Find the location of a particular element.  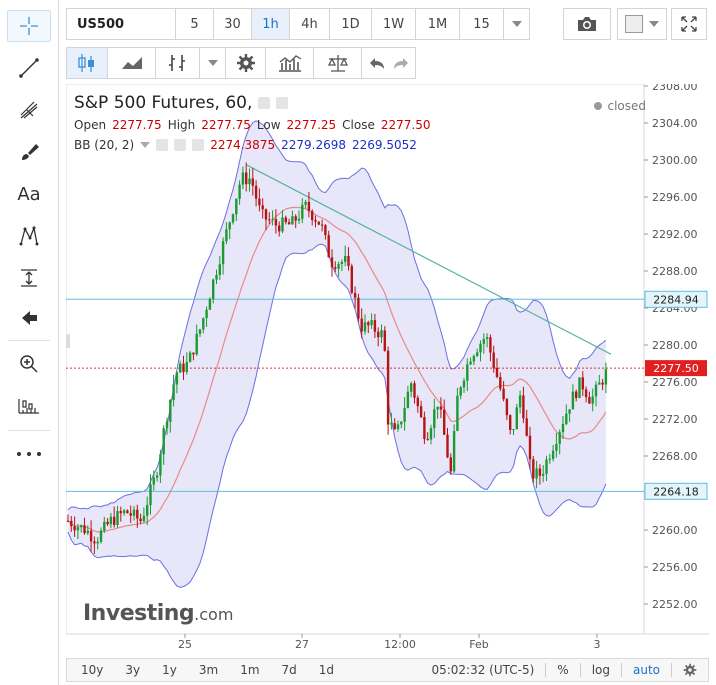

brush-icon is located at coordinates (29, 152).